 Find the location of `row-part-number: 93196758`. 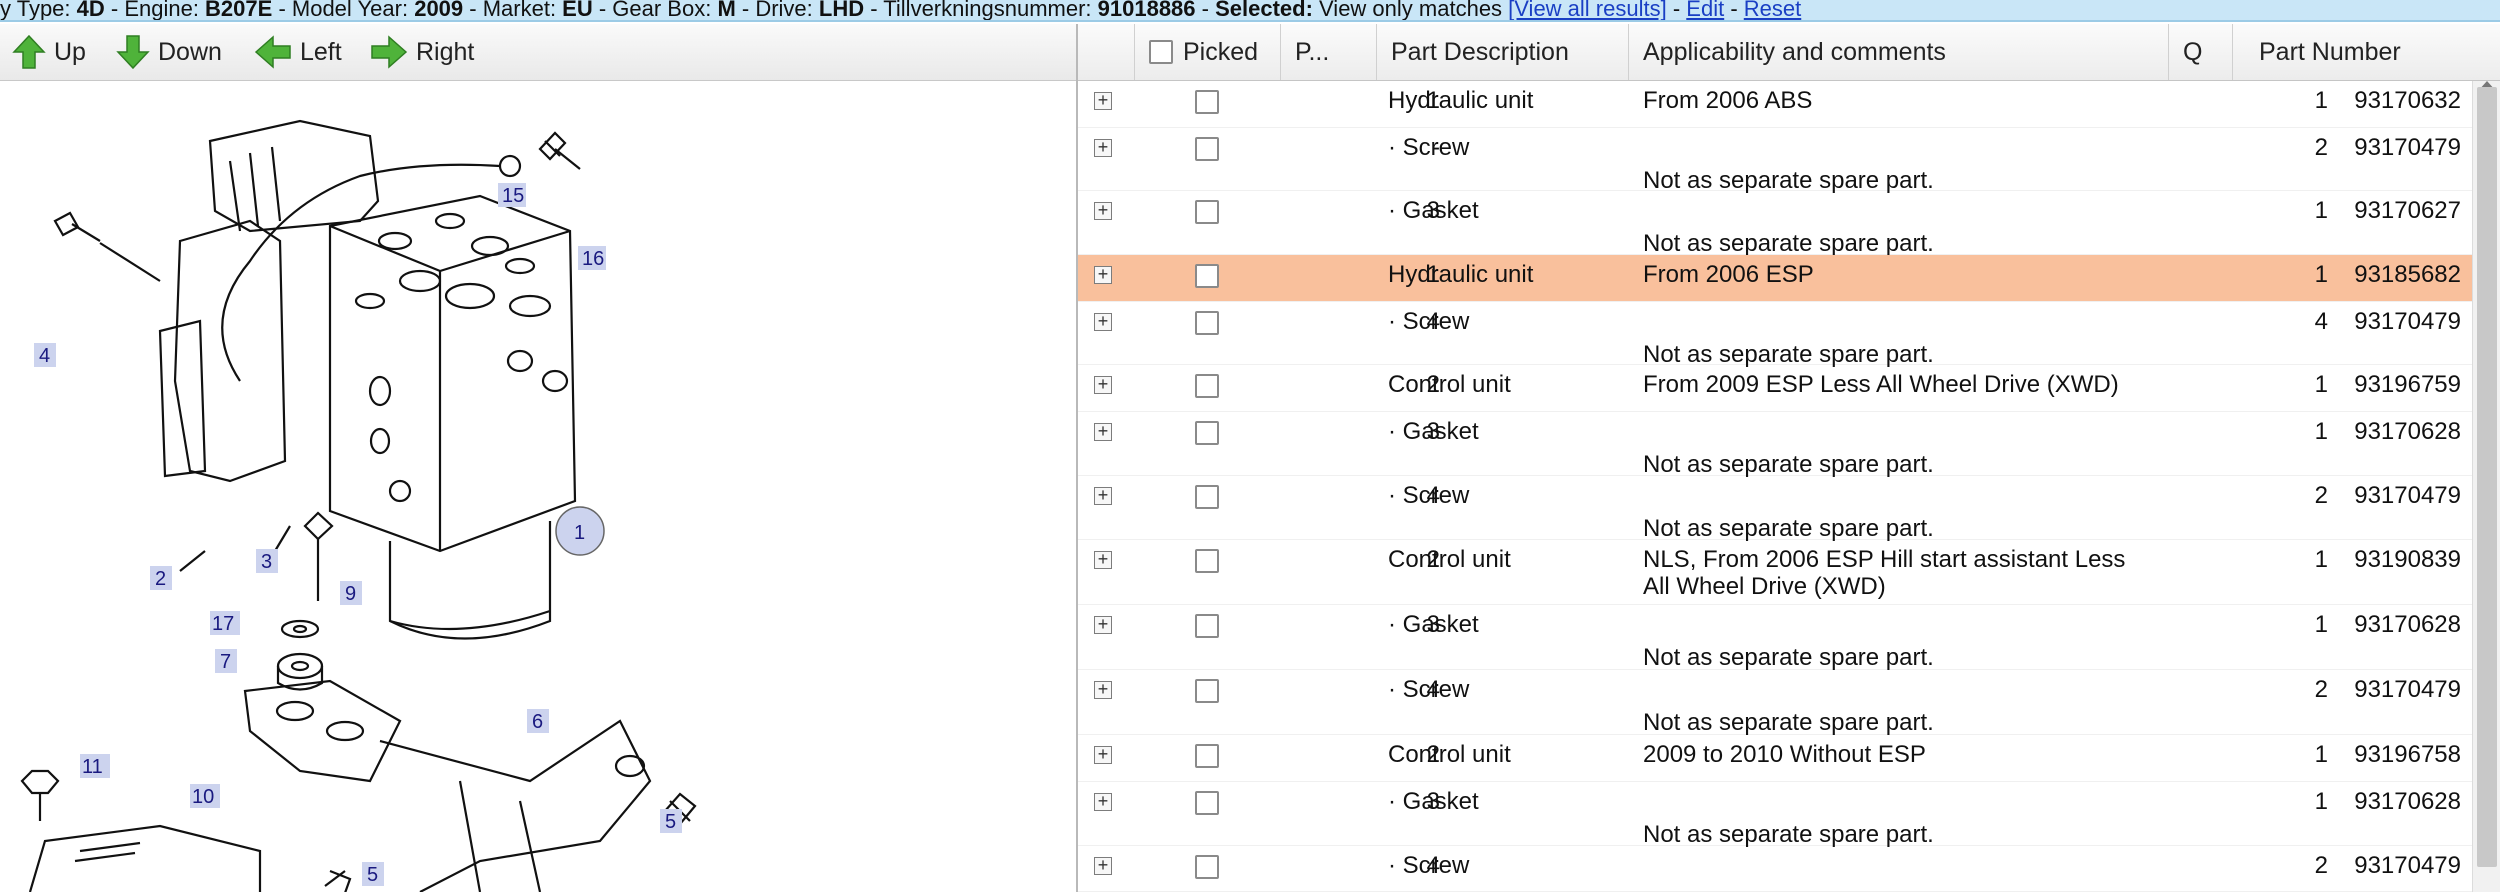

row-part-number: 93196758 is located at coordinates (2407, 754).